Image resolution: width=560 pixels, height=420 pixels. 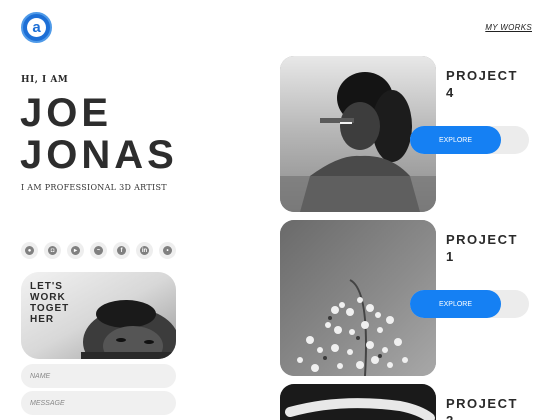 I want to click on project-number: 4, so click(x=450, y=92).